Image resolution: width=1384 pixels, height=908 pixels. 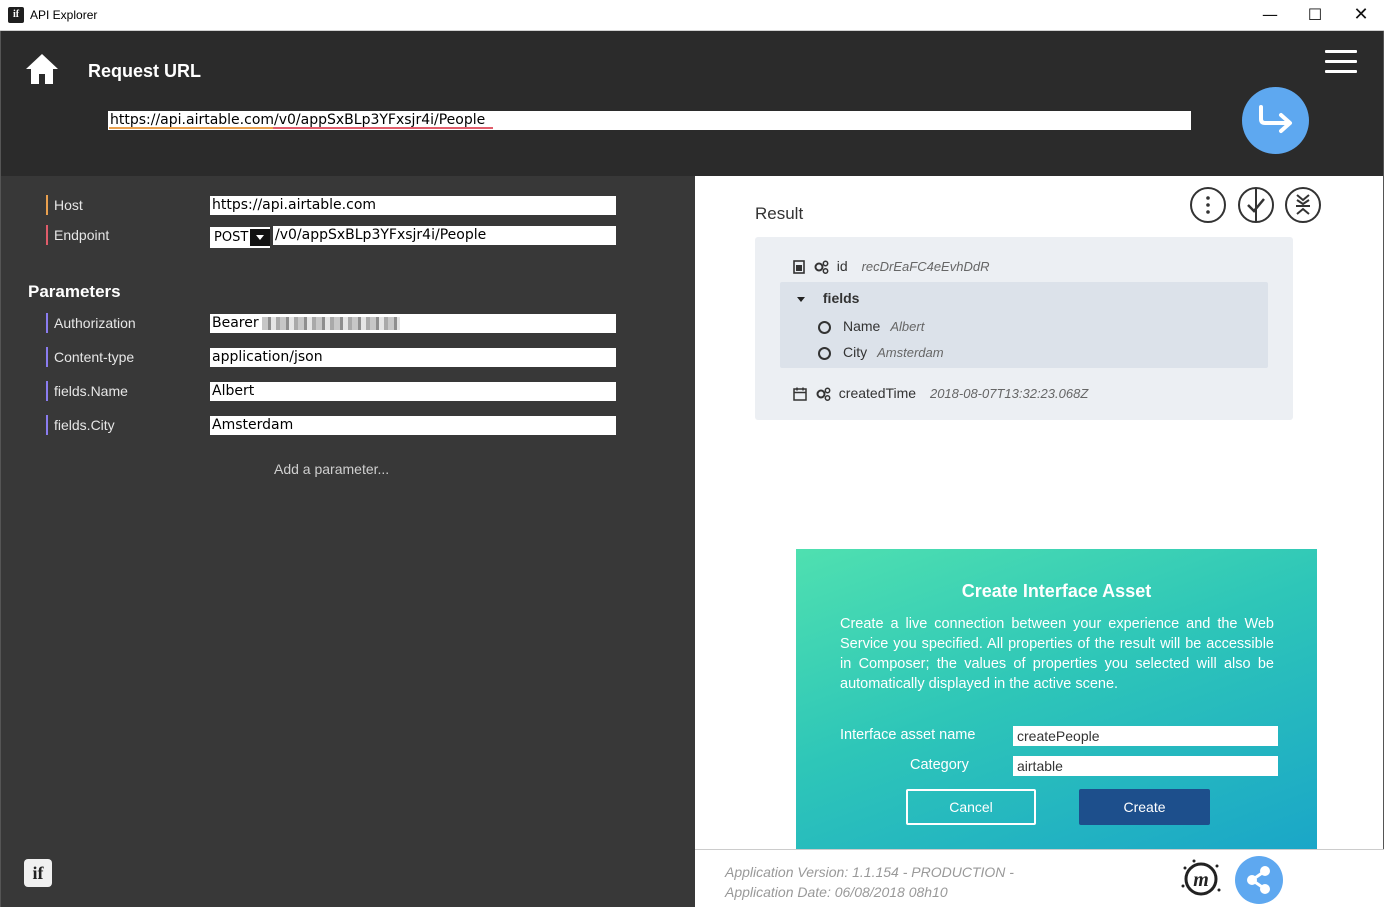 I want to click on host-input: https://api.airtable.com, so click(x=413, y=205).